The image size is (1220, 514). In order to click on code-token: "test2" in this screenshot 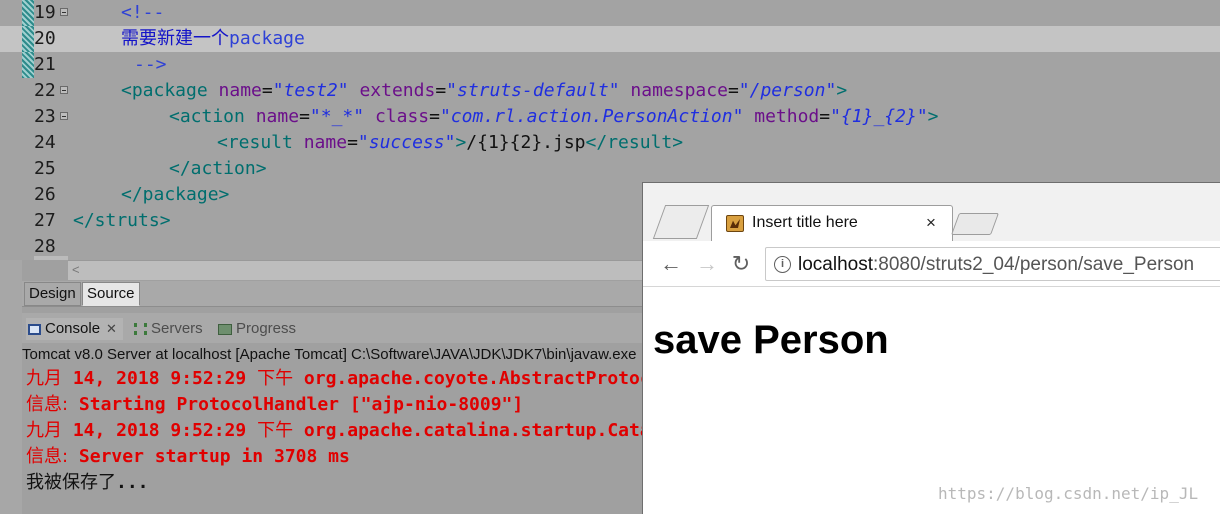, I will do `click(310, 90)`.